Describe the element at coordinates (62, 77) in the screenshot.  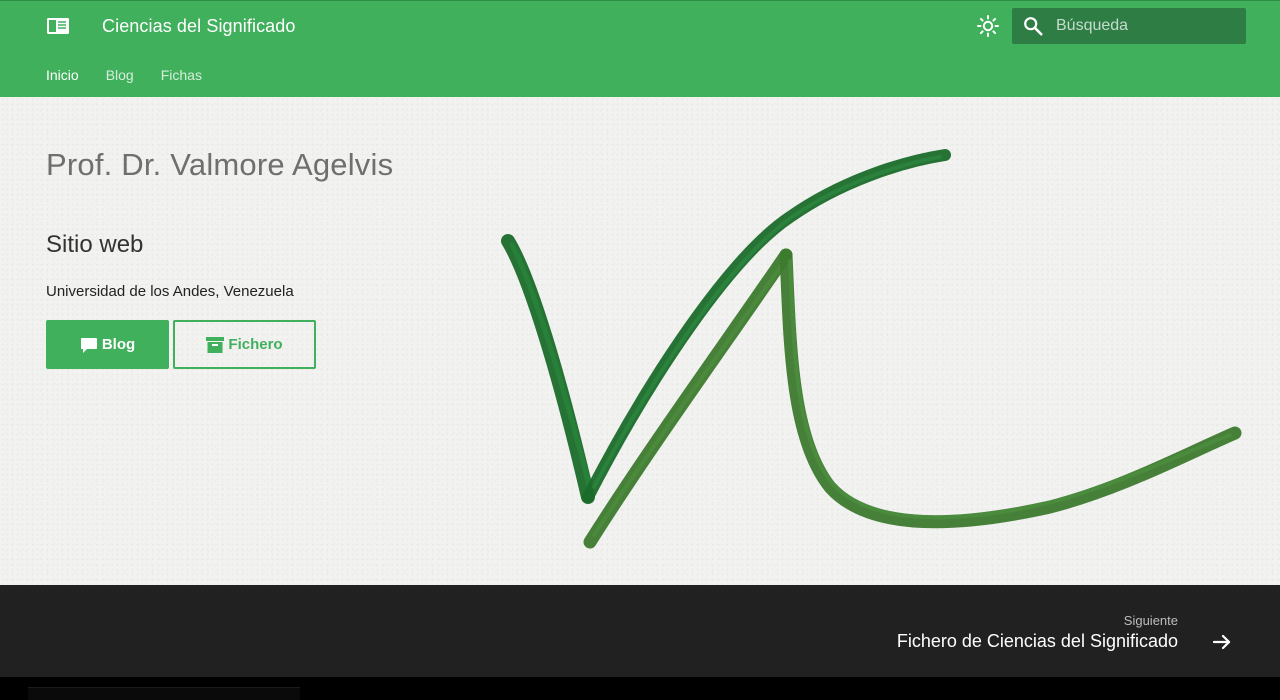
I see `tab-inicio: Inicio` at that location.